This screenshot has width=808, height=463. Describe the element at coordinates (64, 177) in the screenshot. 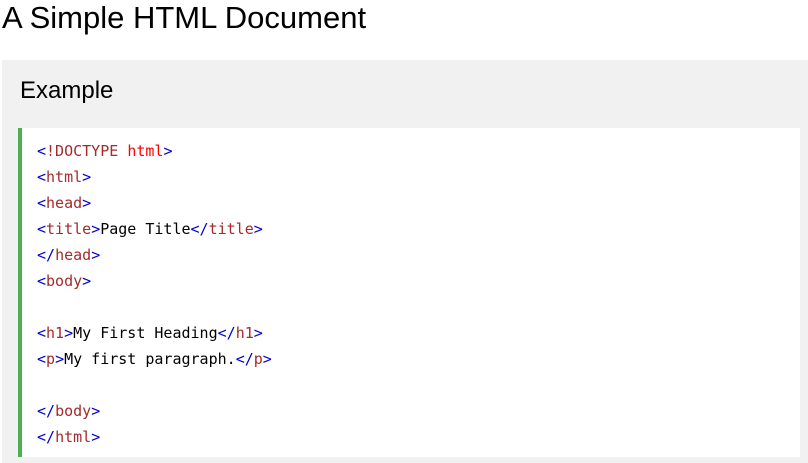

I see `code-line-html-open: <html>` at that location.